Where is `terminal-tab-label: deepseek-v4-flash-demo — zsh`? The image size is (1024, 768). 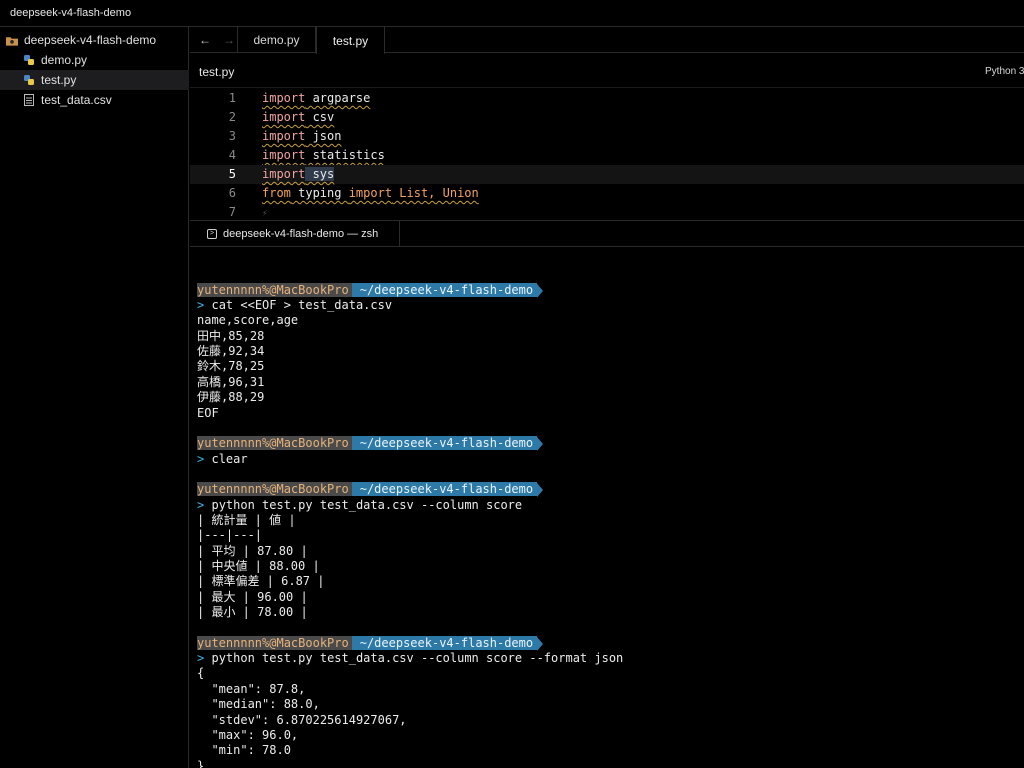 terminal-tab-label: deepseek-v4-flash-demo — zsh is located at coordinates (301, 234).